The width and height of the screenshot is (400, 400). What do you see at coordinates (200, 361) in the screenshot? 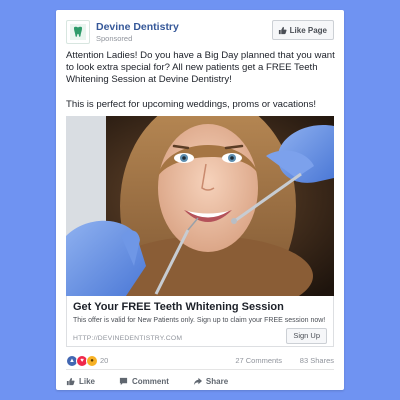
I see `reactions-bar: ▲ ♥ ● 20 27 Comments 83 Shares` at bounding box center [200, 361].